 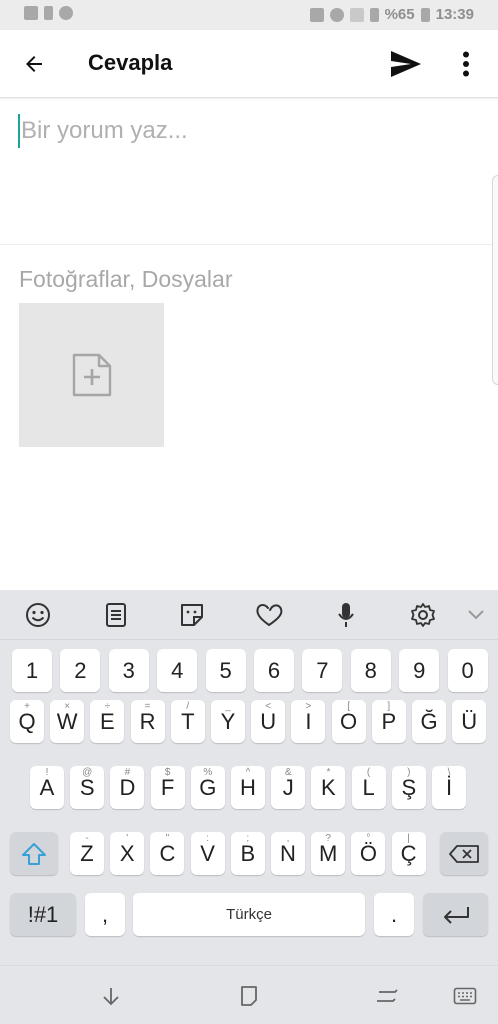 I want to click on key-1: 1, so click(x=32, y=670).